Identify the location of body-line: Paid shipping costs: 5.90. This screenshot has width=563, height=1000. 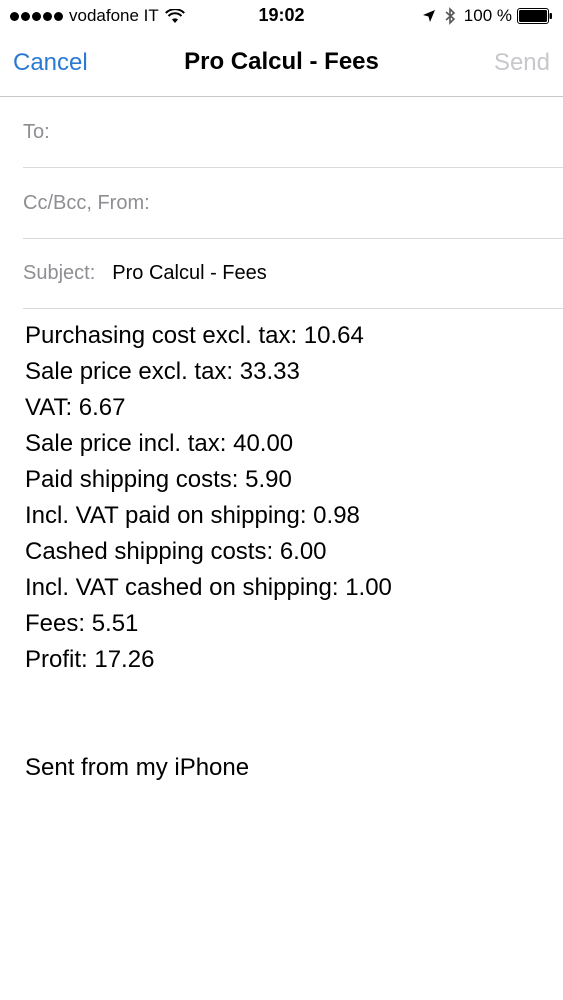
(158, 479).